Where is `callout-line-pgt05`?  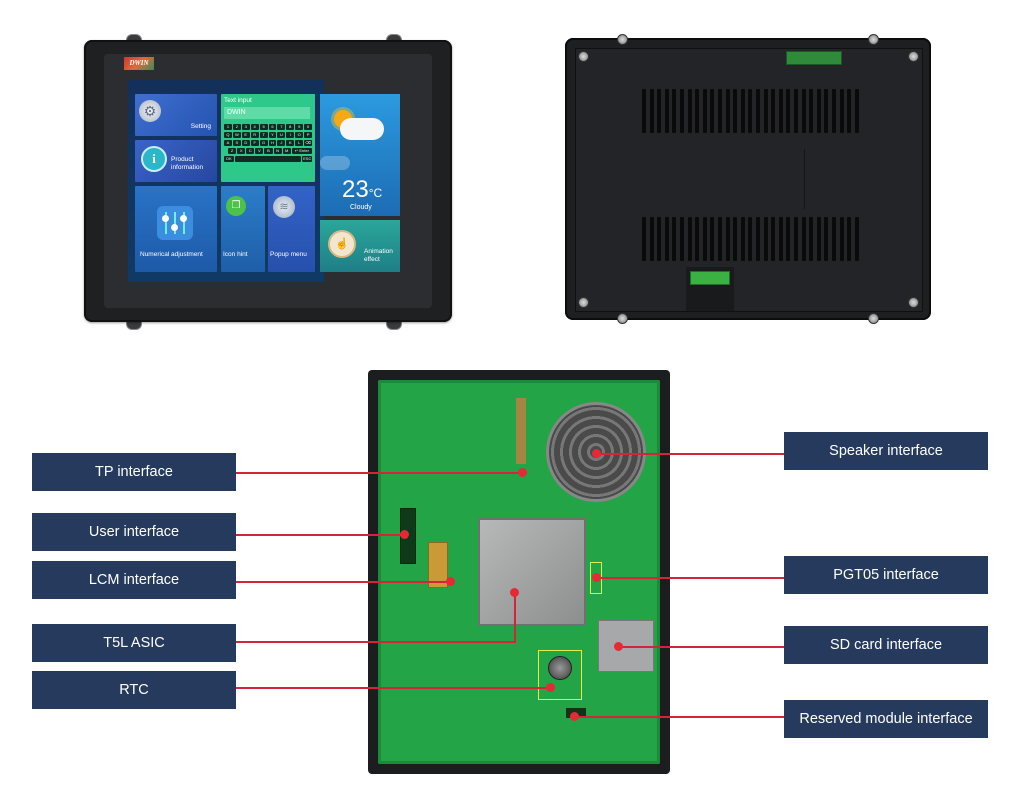 callout-line-pgt05 is located at coordinates (690, 578).